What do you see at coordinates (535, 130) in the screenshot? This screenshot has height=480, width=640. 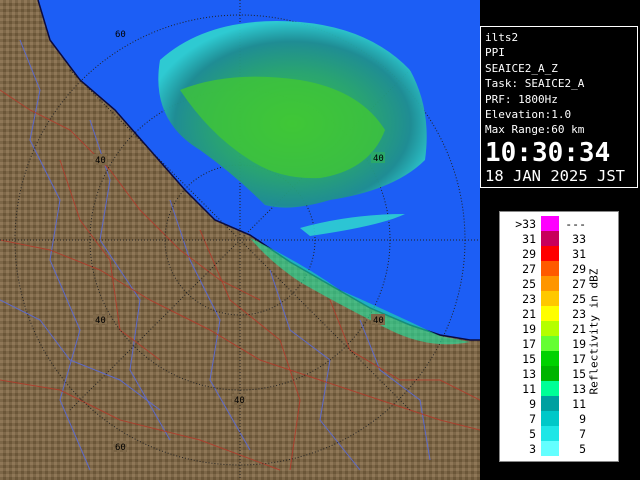 I see `max-range-value: Max Range:60 km` at bounding box center [535, 130].